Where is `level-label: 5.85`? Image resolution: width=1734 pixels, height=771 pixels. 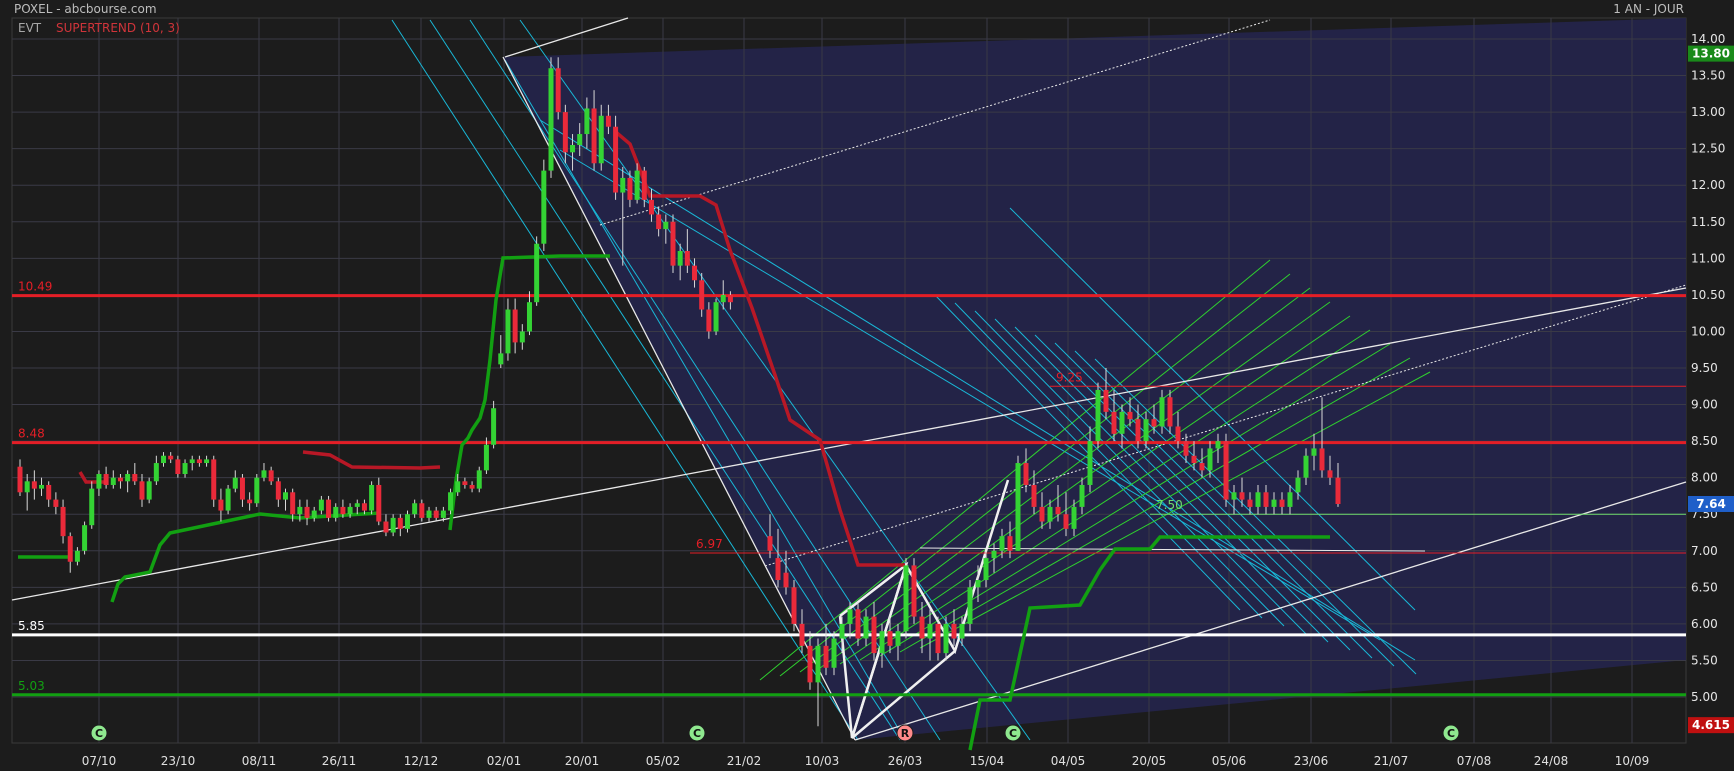 level-label: 5.85 is located at coordinates (31, 626).